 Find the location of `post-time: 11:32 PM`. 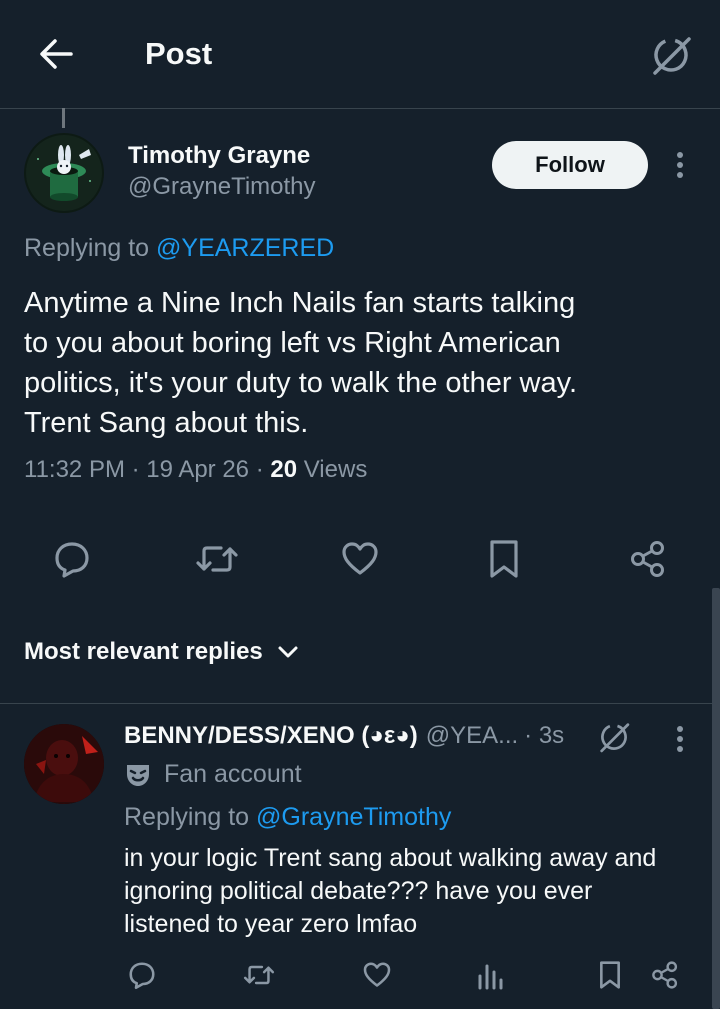

post-time: 11:32 PM is located at coordinates (74, 469).